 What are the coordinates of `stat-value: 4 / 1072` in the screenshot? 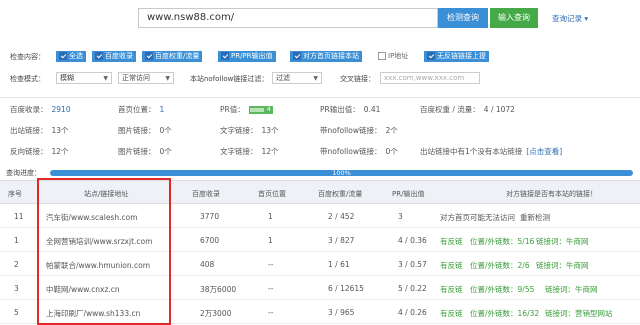 It's located at (499, 109).